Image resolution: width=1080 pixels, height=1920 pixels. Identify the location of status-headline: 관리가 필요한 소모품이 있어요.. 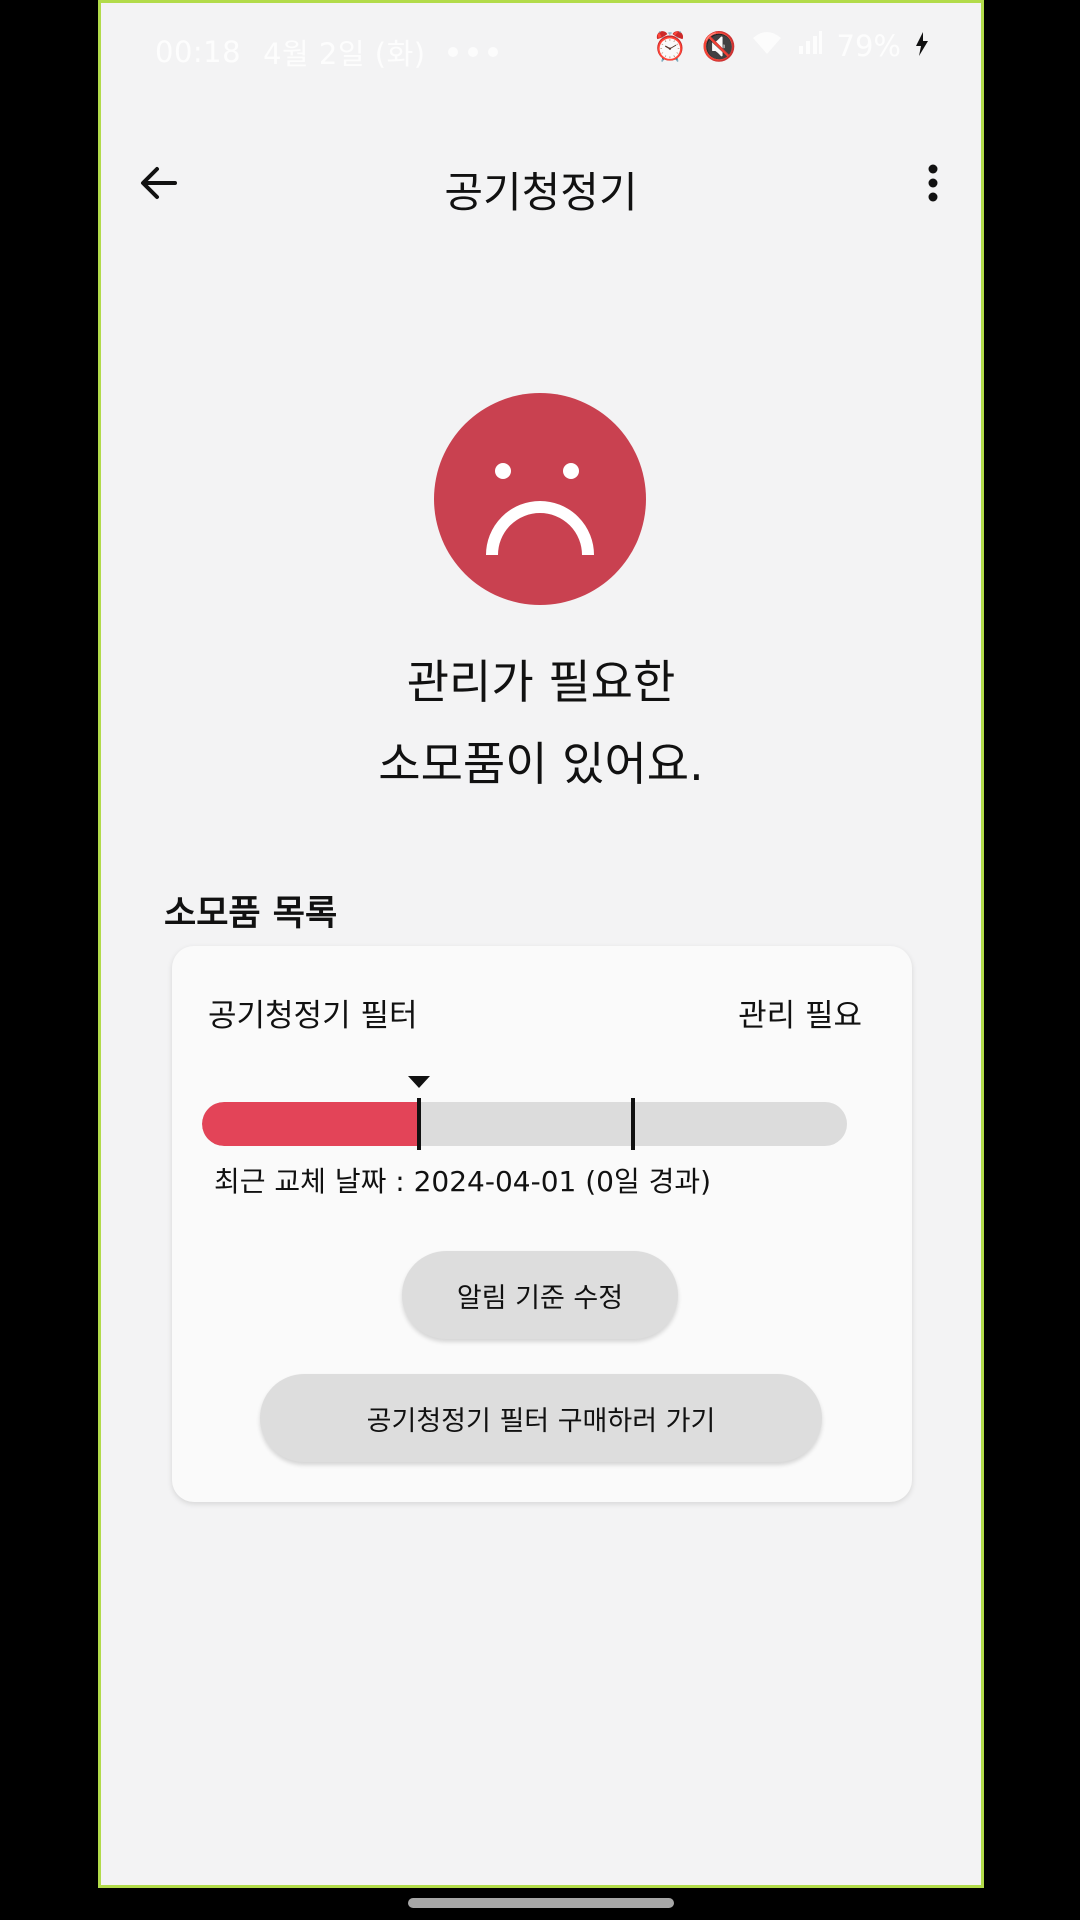
(541, 723).